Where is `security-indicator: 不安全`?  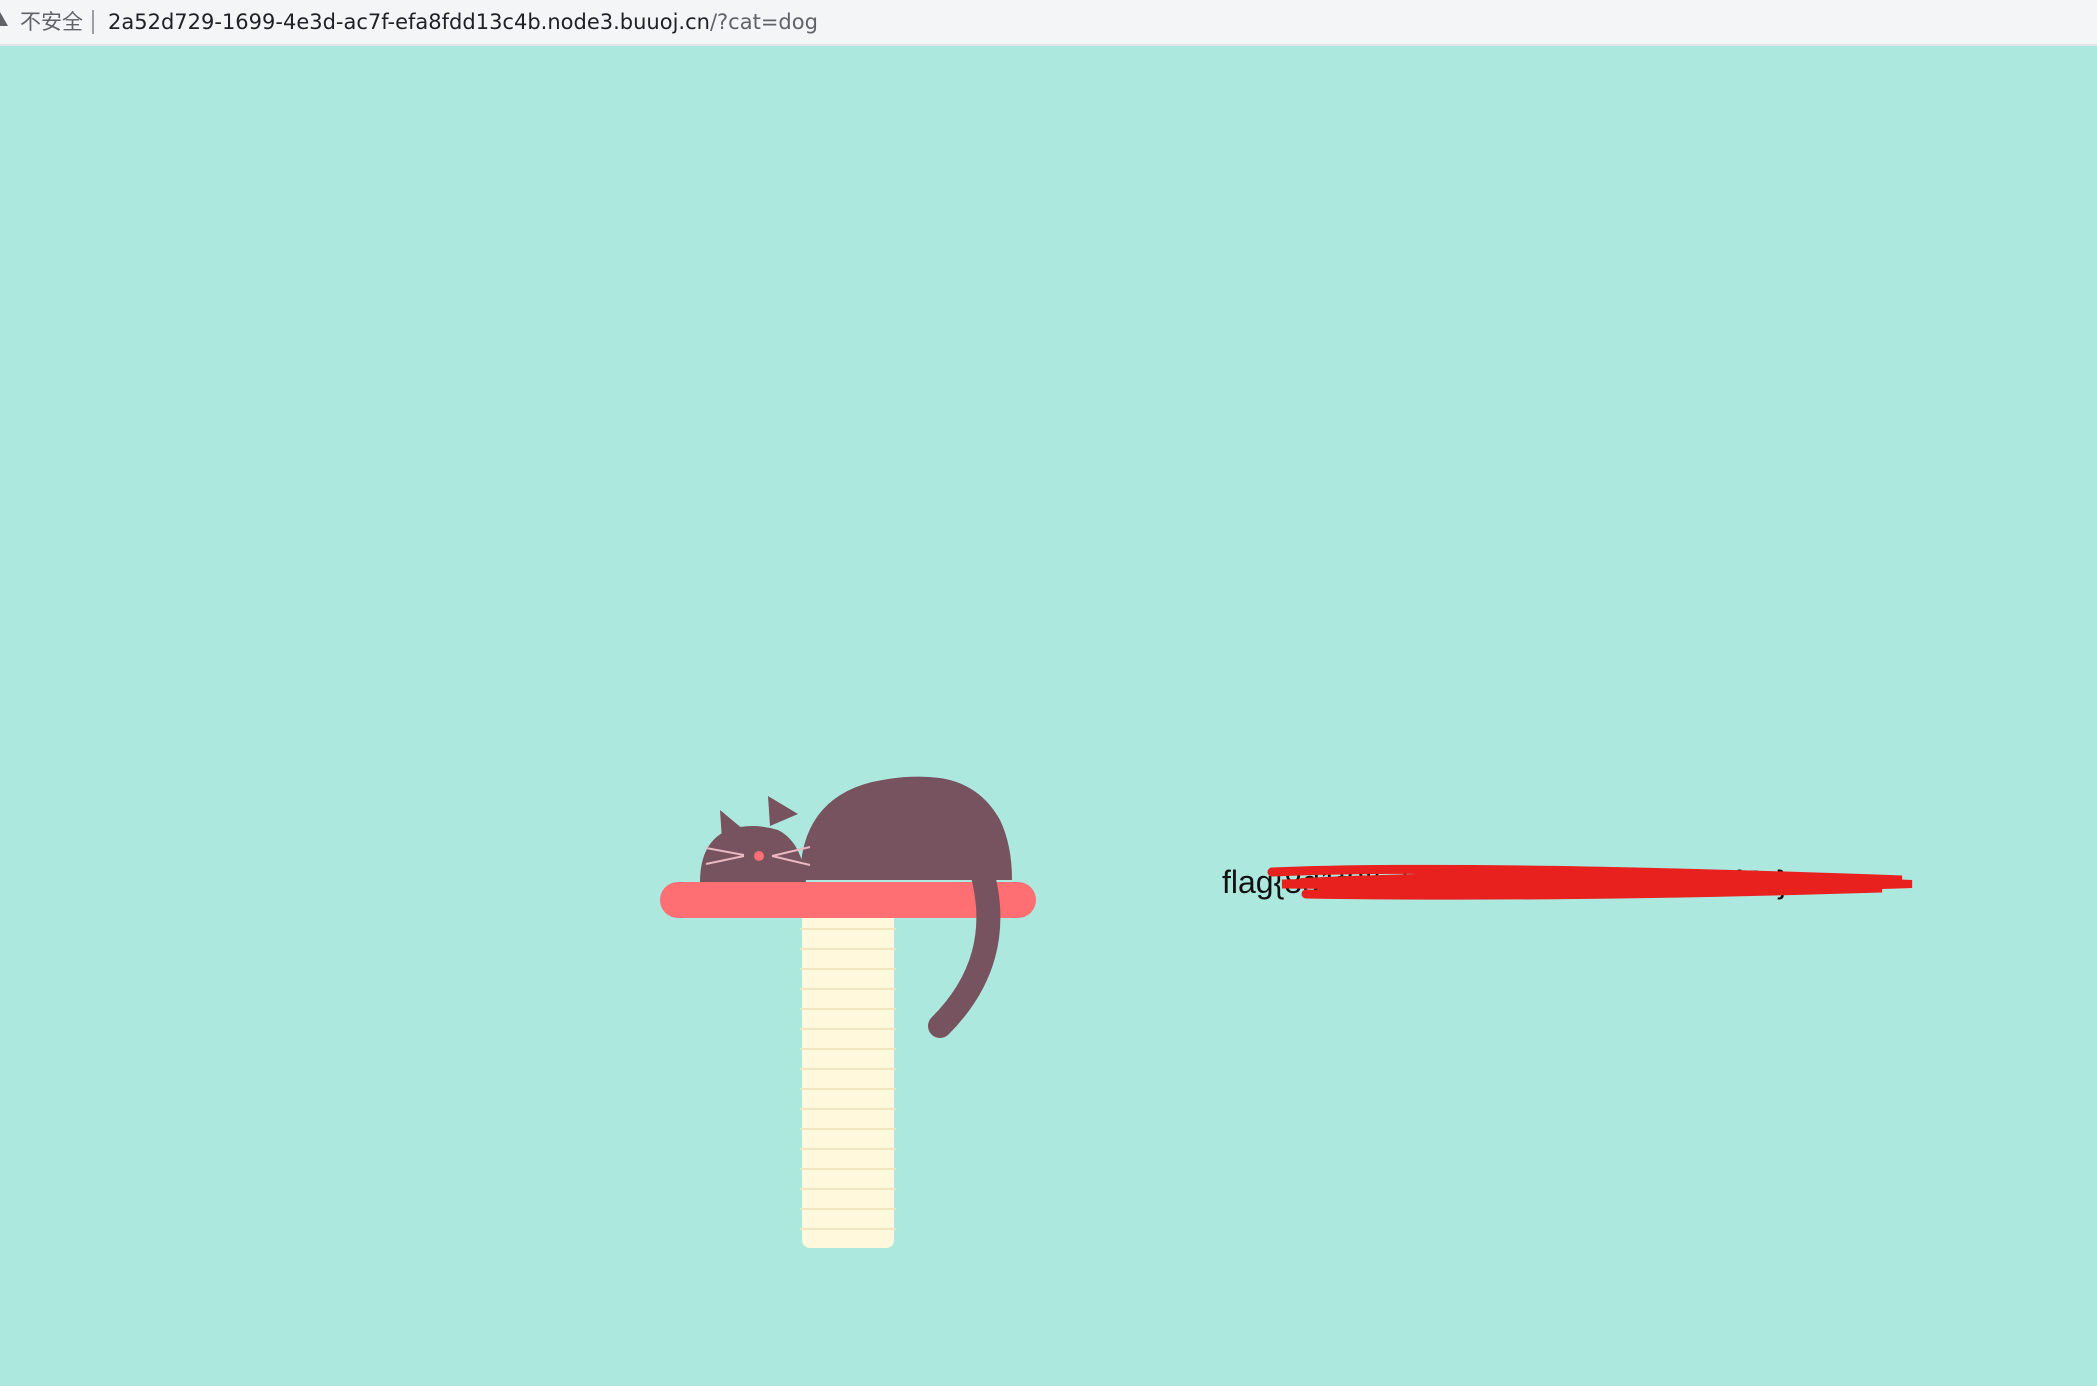 security-indicator: 不安全 is located at coordinates (51, 22).